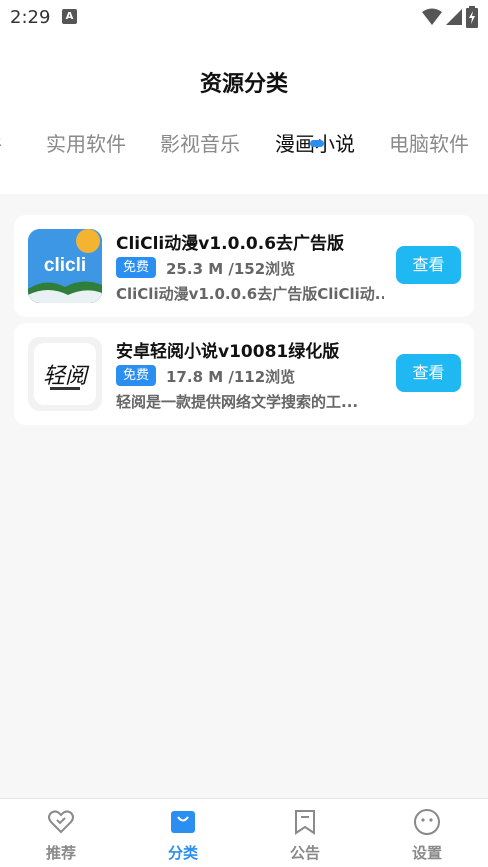  I want to click on battery-icon, so click(472, 17).